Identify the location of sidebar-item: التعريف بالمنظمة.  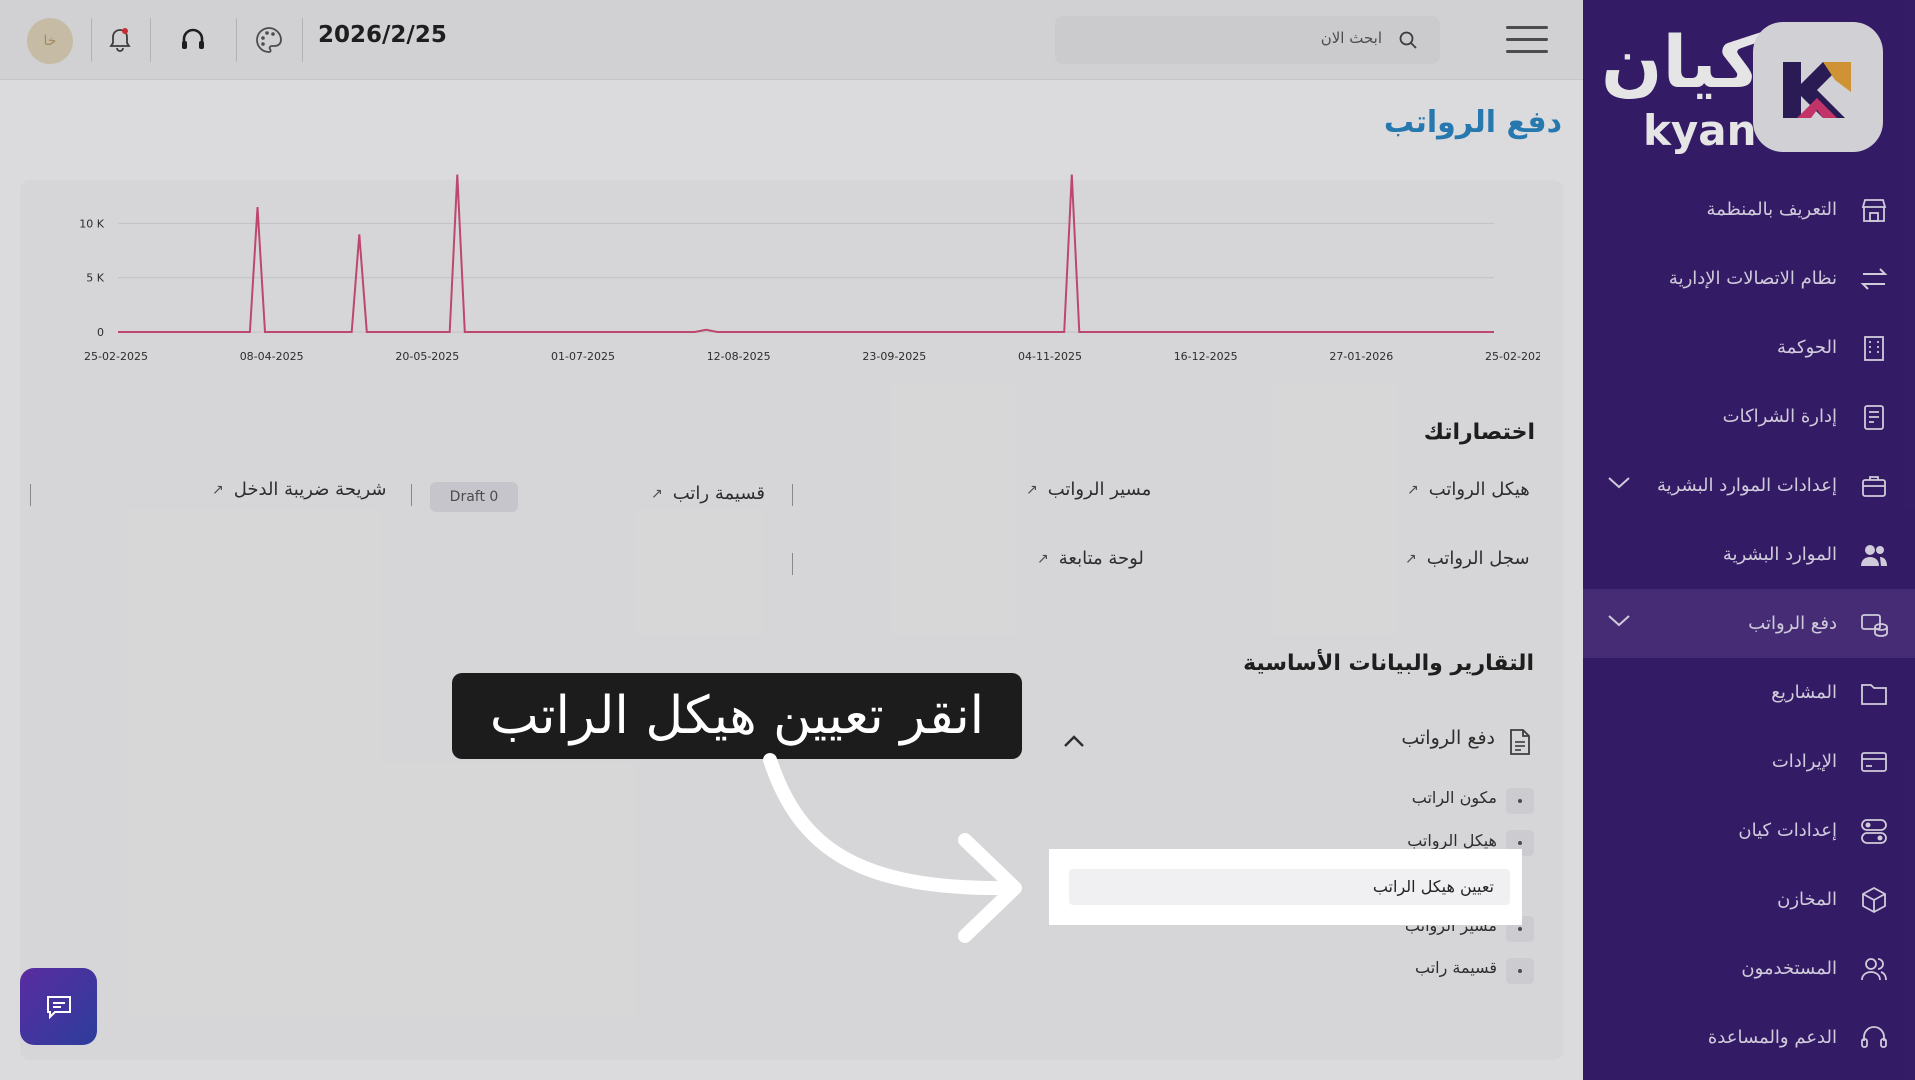
(1749, 209).